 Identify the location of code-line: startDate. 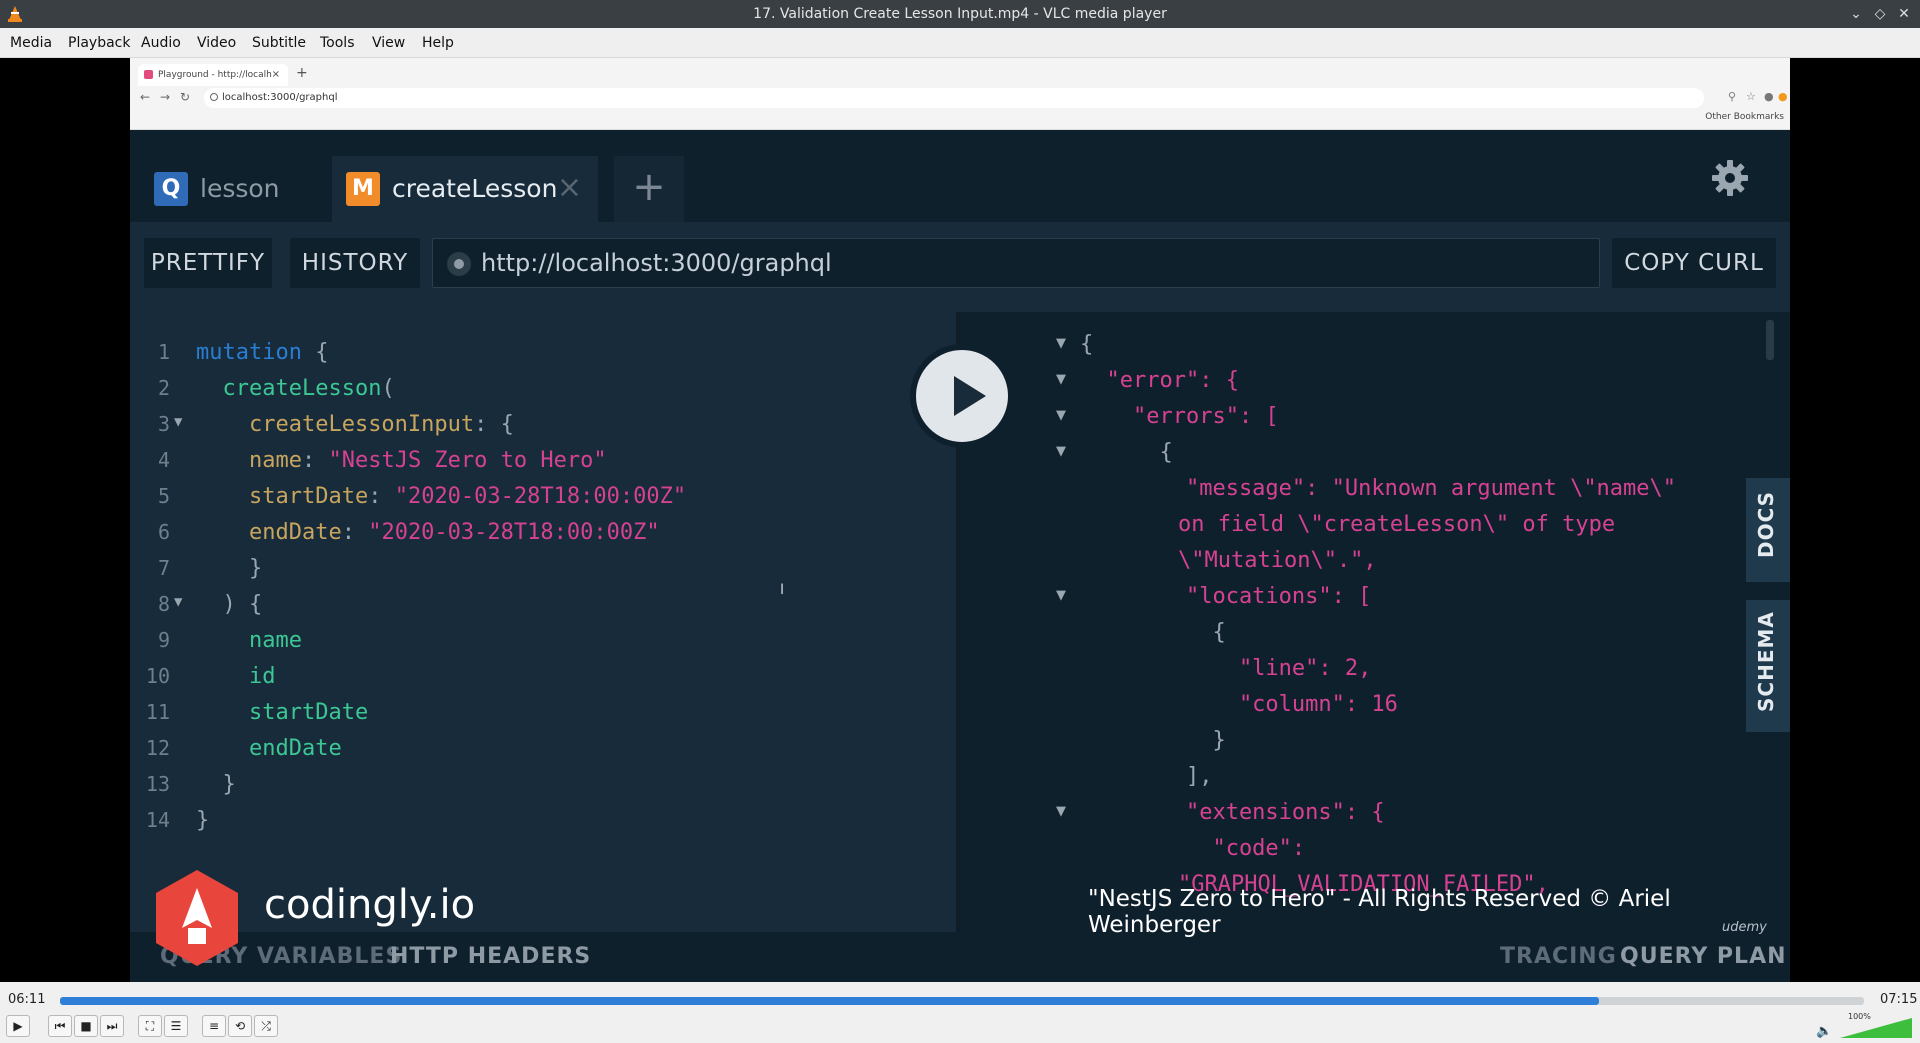
(308, 712).